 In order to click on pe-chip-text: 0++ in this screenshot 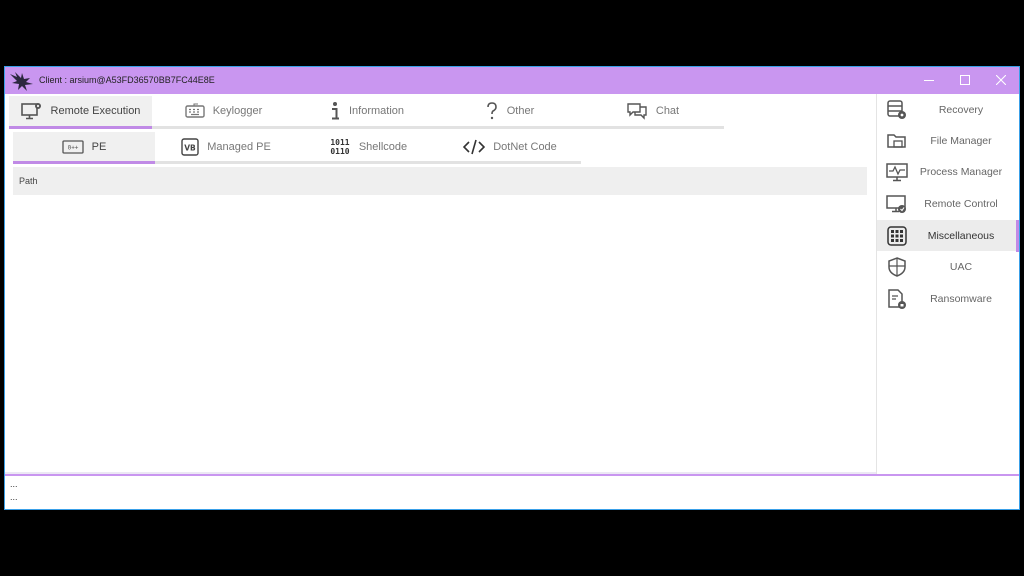, I will do `click(72, 148)`.